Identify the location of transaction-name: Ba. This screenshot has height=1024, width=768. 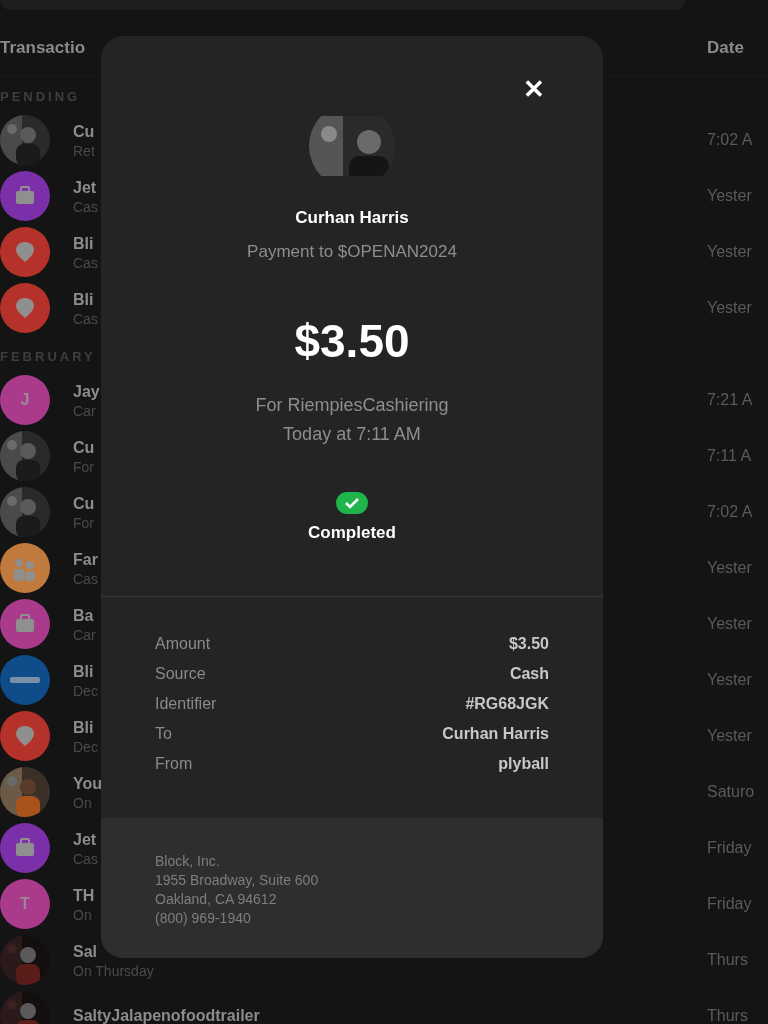
(83, 615).